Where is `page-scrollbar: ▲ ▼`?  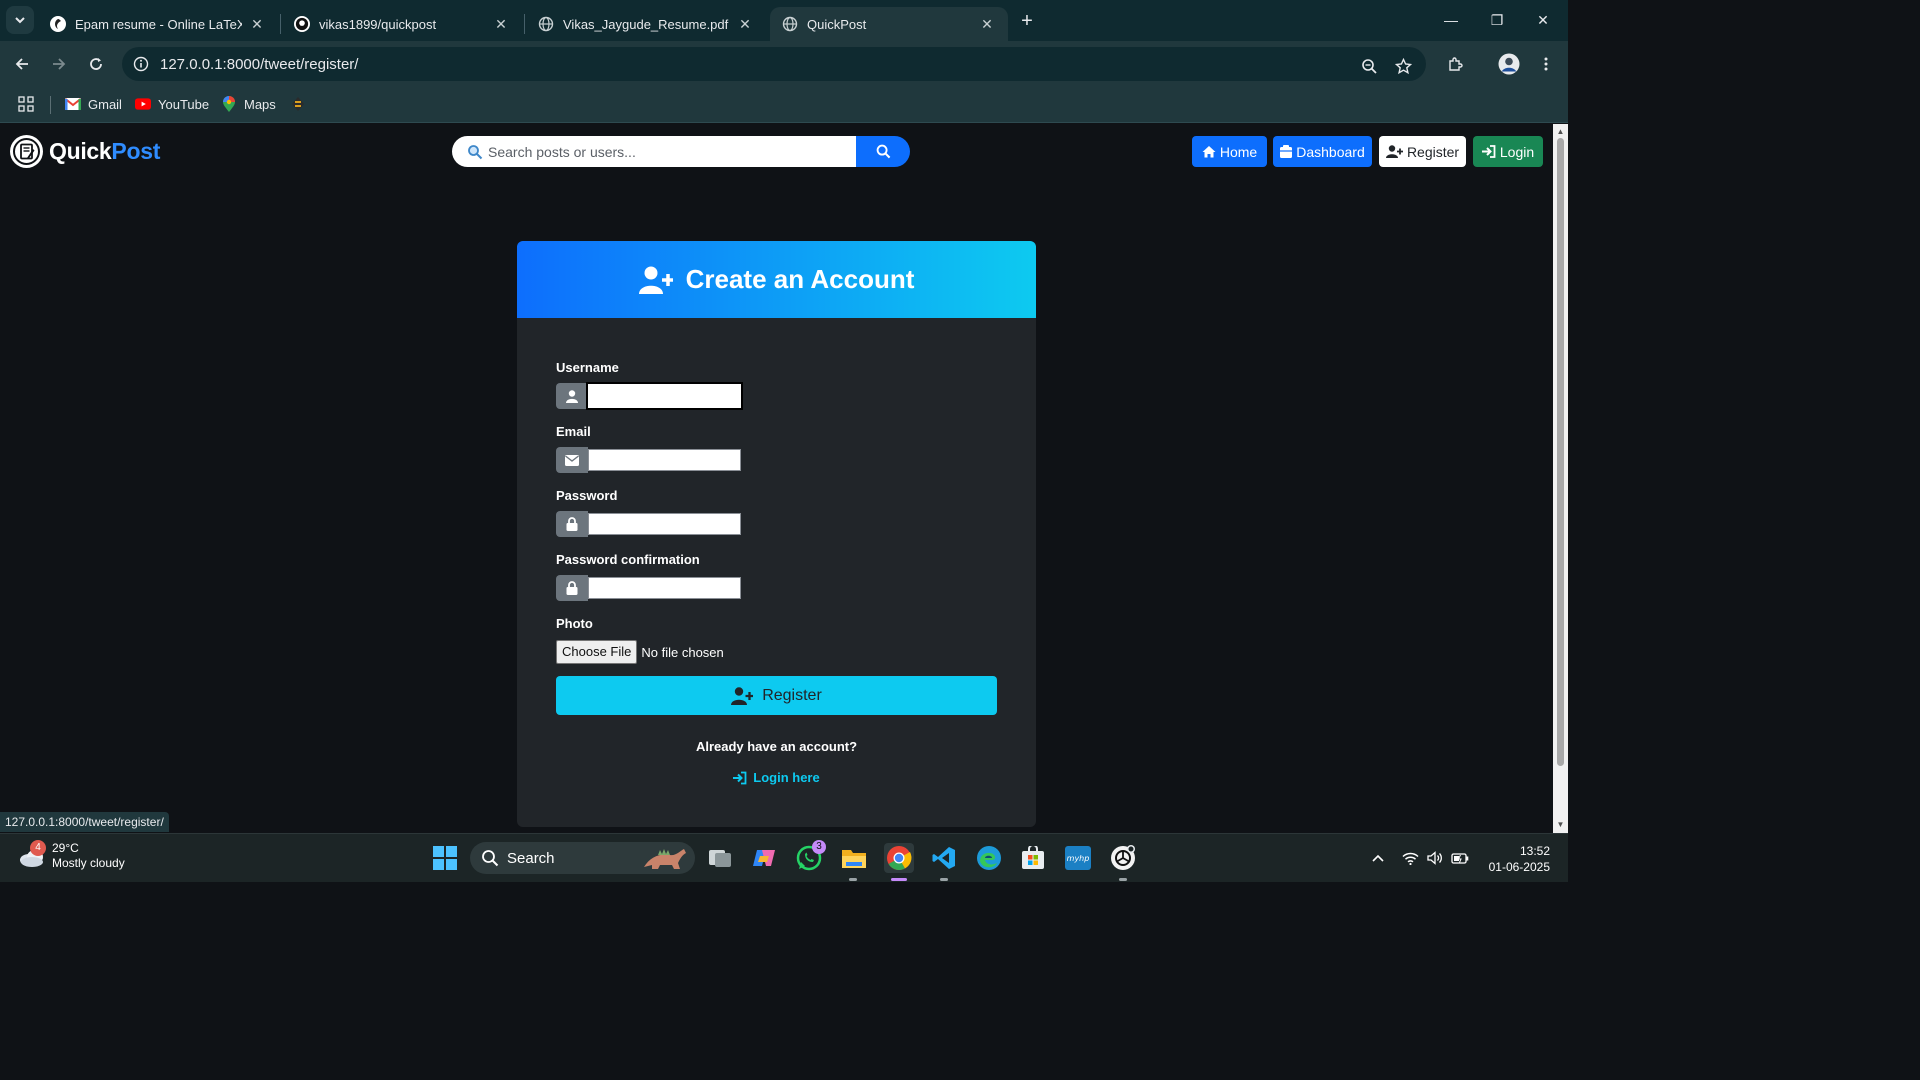 page-scrollbar: ▲ ▼ is located at coordinates (1560, 478).